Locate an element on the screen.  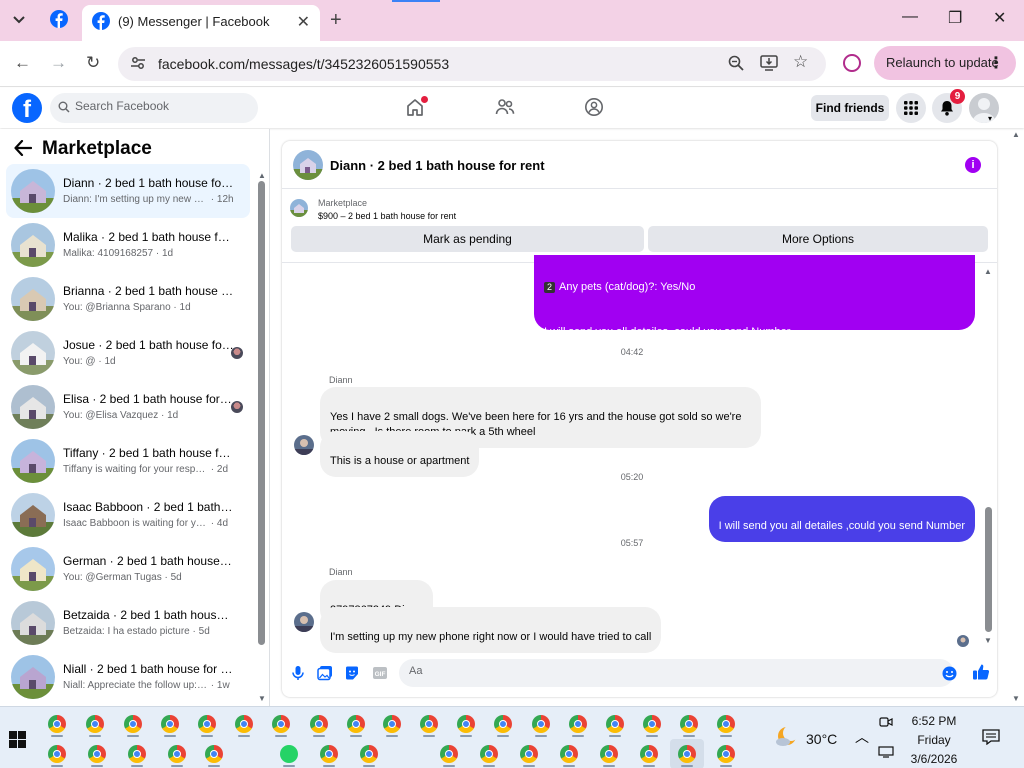
page-scroll-up-icon: ▲ is located at coordinates (1016, 134).